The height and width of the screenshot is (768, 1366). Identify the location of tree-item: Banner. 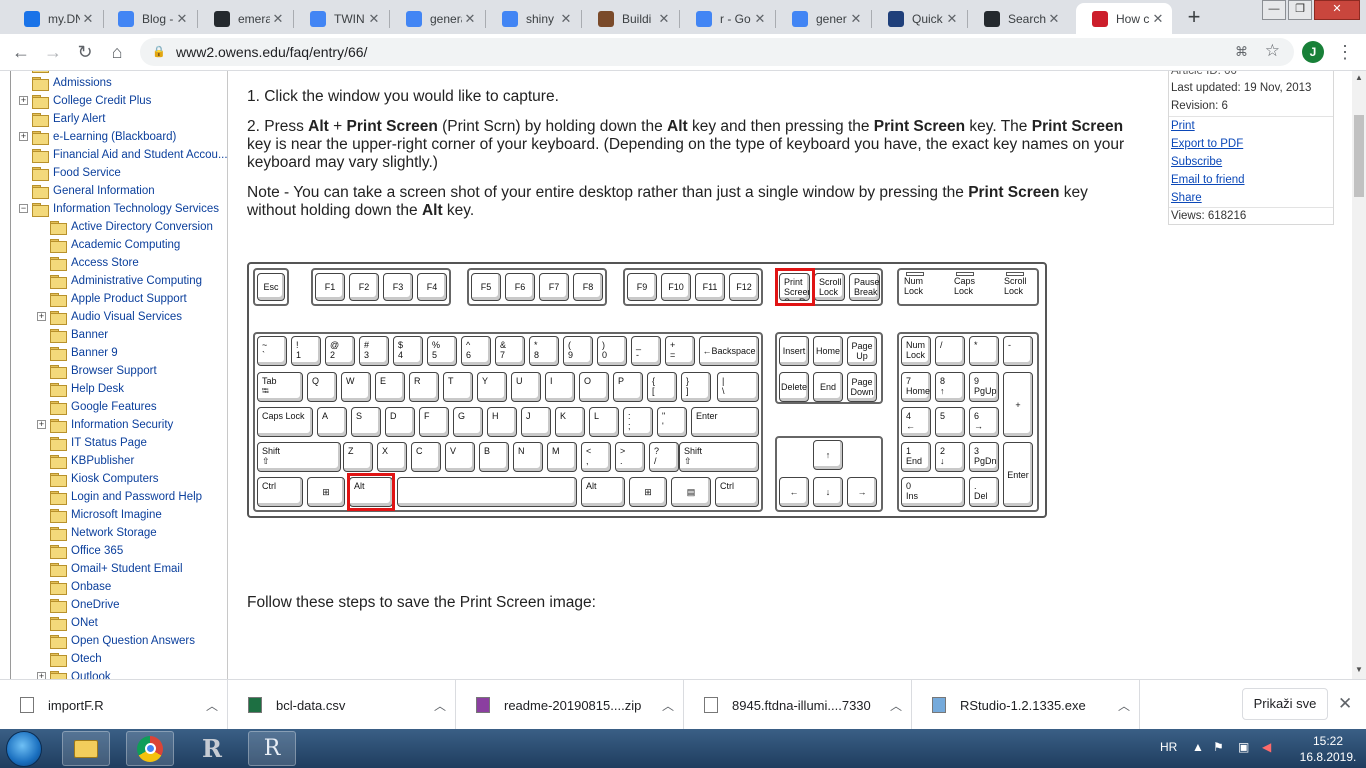
(79, 335).